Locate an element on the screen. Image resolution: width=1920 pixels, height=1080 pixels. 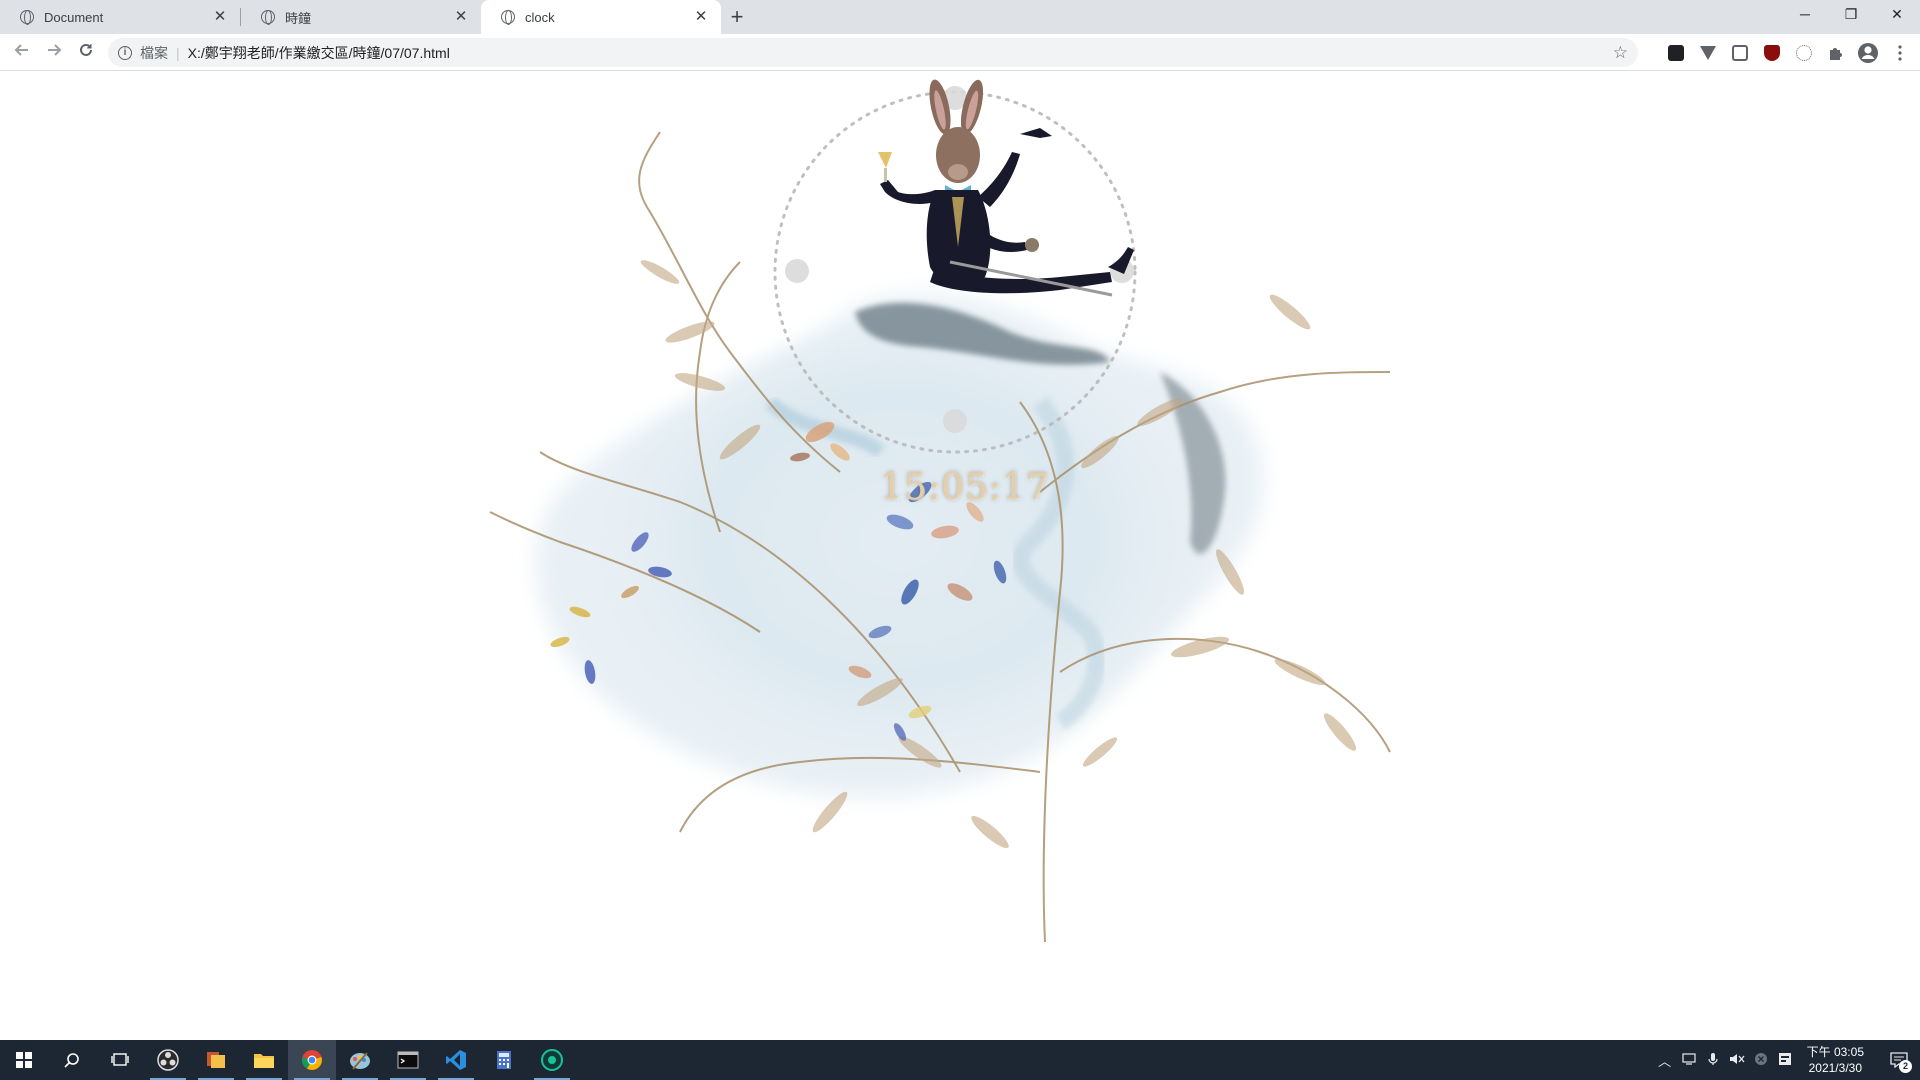
extensions-area is located at coordinates (1788, 52).